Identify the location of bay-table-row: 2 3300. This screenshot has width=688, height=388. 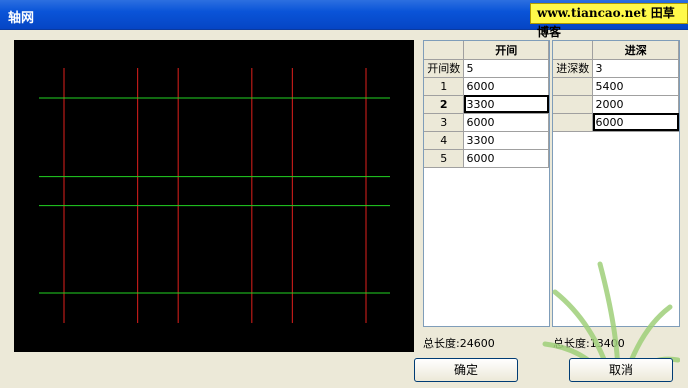
(486, 104).